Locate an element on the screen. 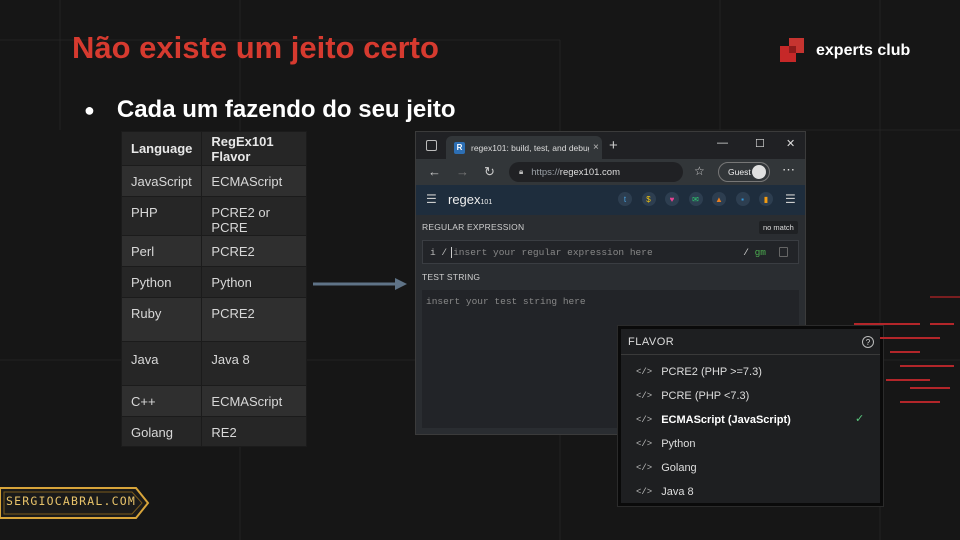 The width and height of the screenshot is (960, 540). flavor-title: FLAVOR is located at coordinates (651, 342).